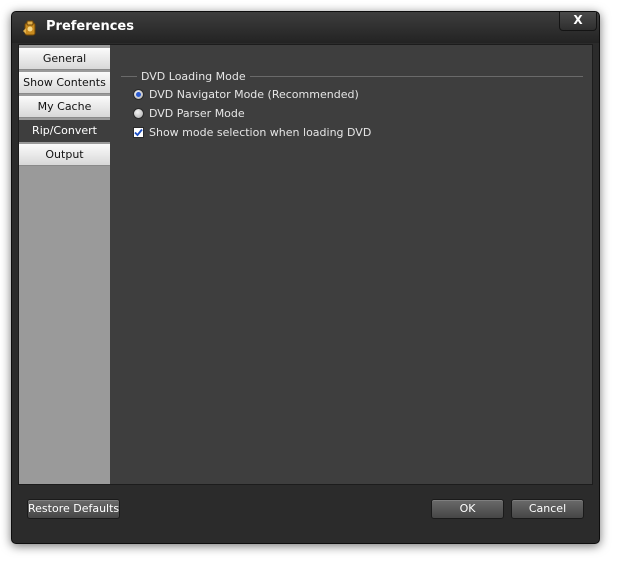  What do you see at coordinates (254, 94) in the screenshot?
I see `option-label: DVD Navigator Mode (Recommended)` at bounding box center [254, 94].